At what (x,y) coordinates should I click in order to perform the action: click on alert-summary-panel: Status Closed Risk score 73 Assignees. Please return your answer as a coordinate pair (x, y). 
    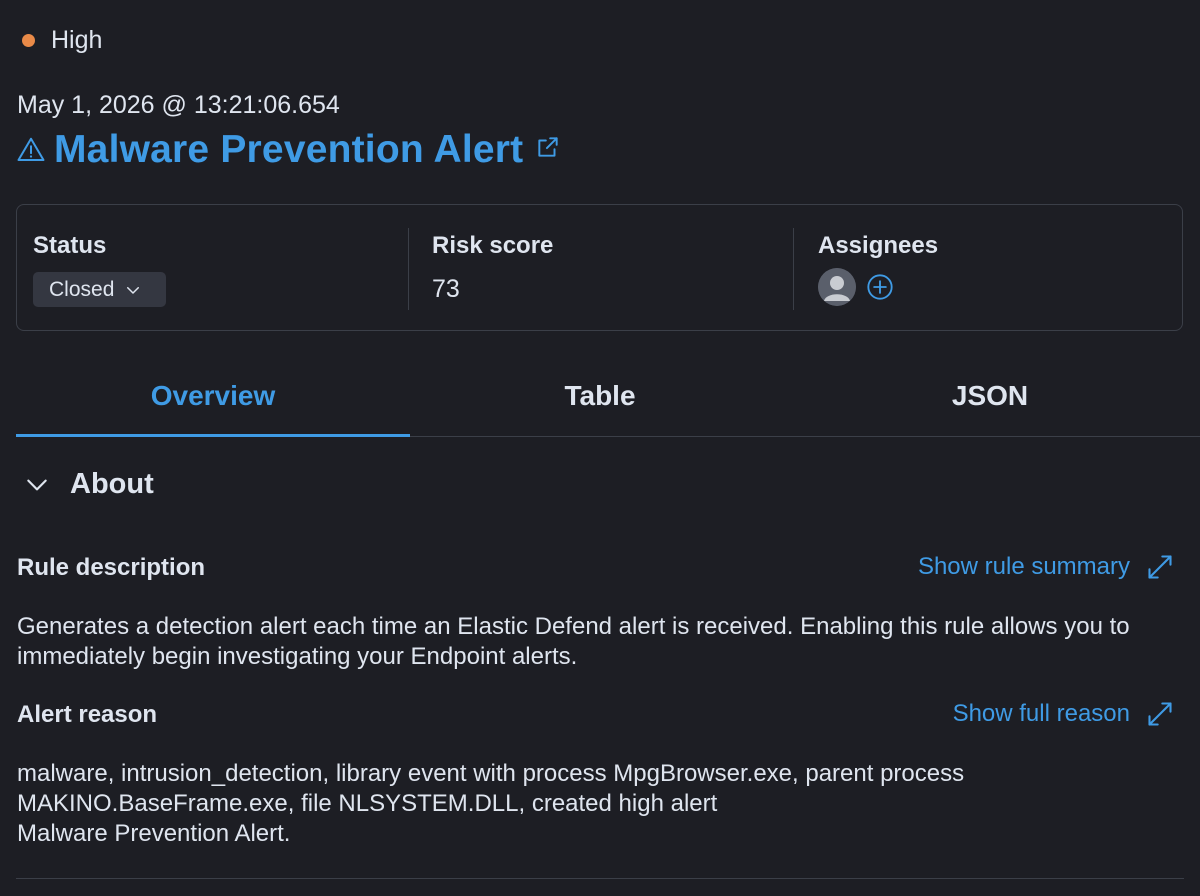
    Looking at the image, I should click on (599, 267).